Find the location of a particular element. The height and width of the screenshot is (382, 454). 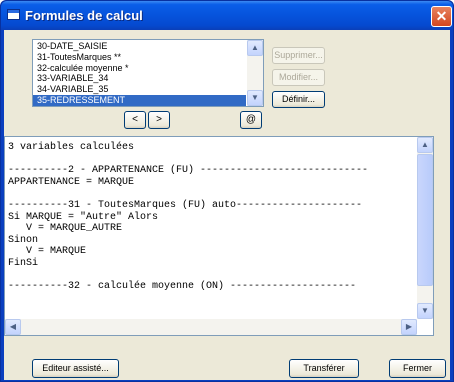

list-scrollbar: ▲ ▼ is located at coordinates (255, 73).